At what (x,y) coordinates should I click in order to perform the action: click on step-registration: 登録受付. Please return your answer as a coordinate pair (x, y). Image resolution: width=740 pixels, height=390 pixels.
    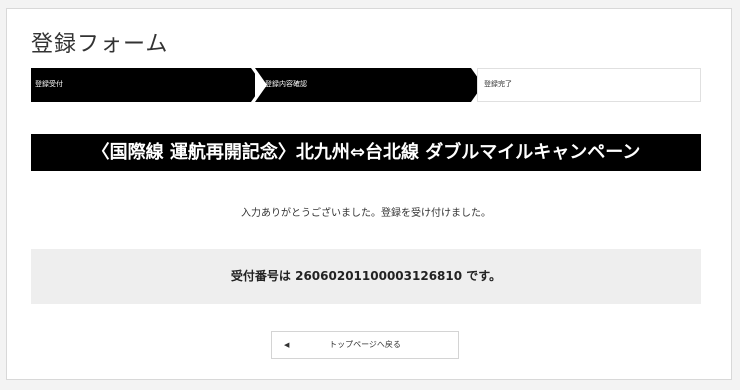
    Looking at the image, I should click on (147, 85).